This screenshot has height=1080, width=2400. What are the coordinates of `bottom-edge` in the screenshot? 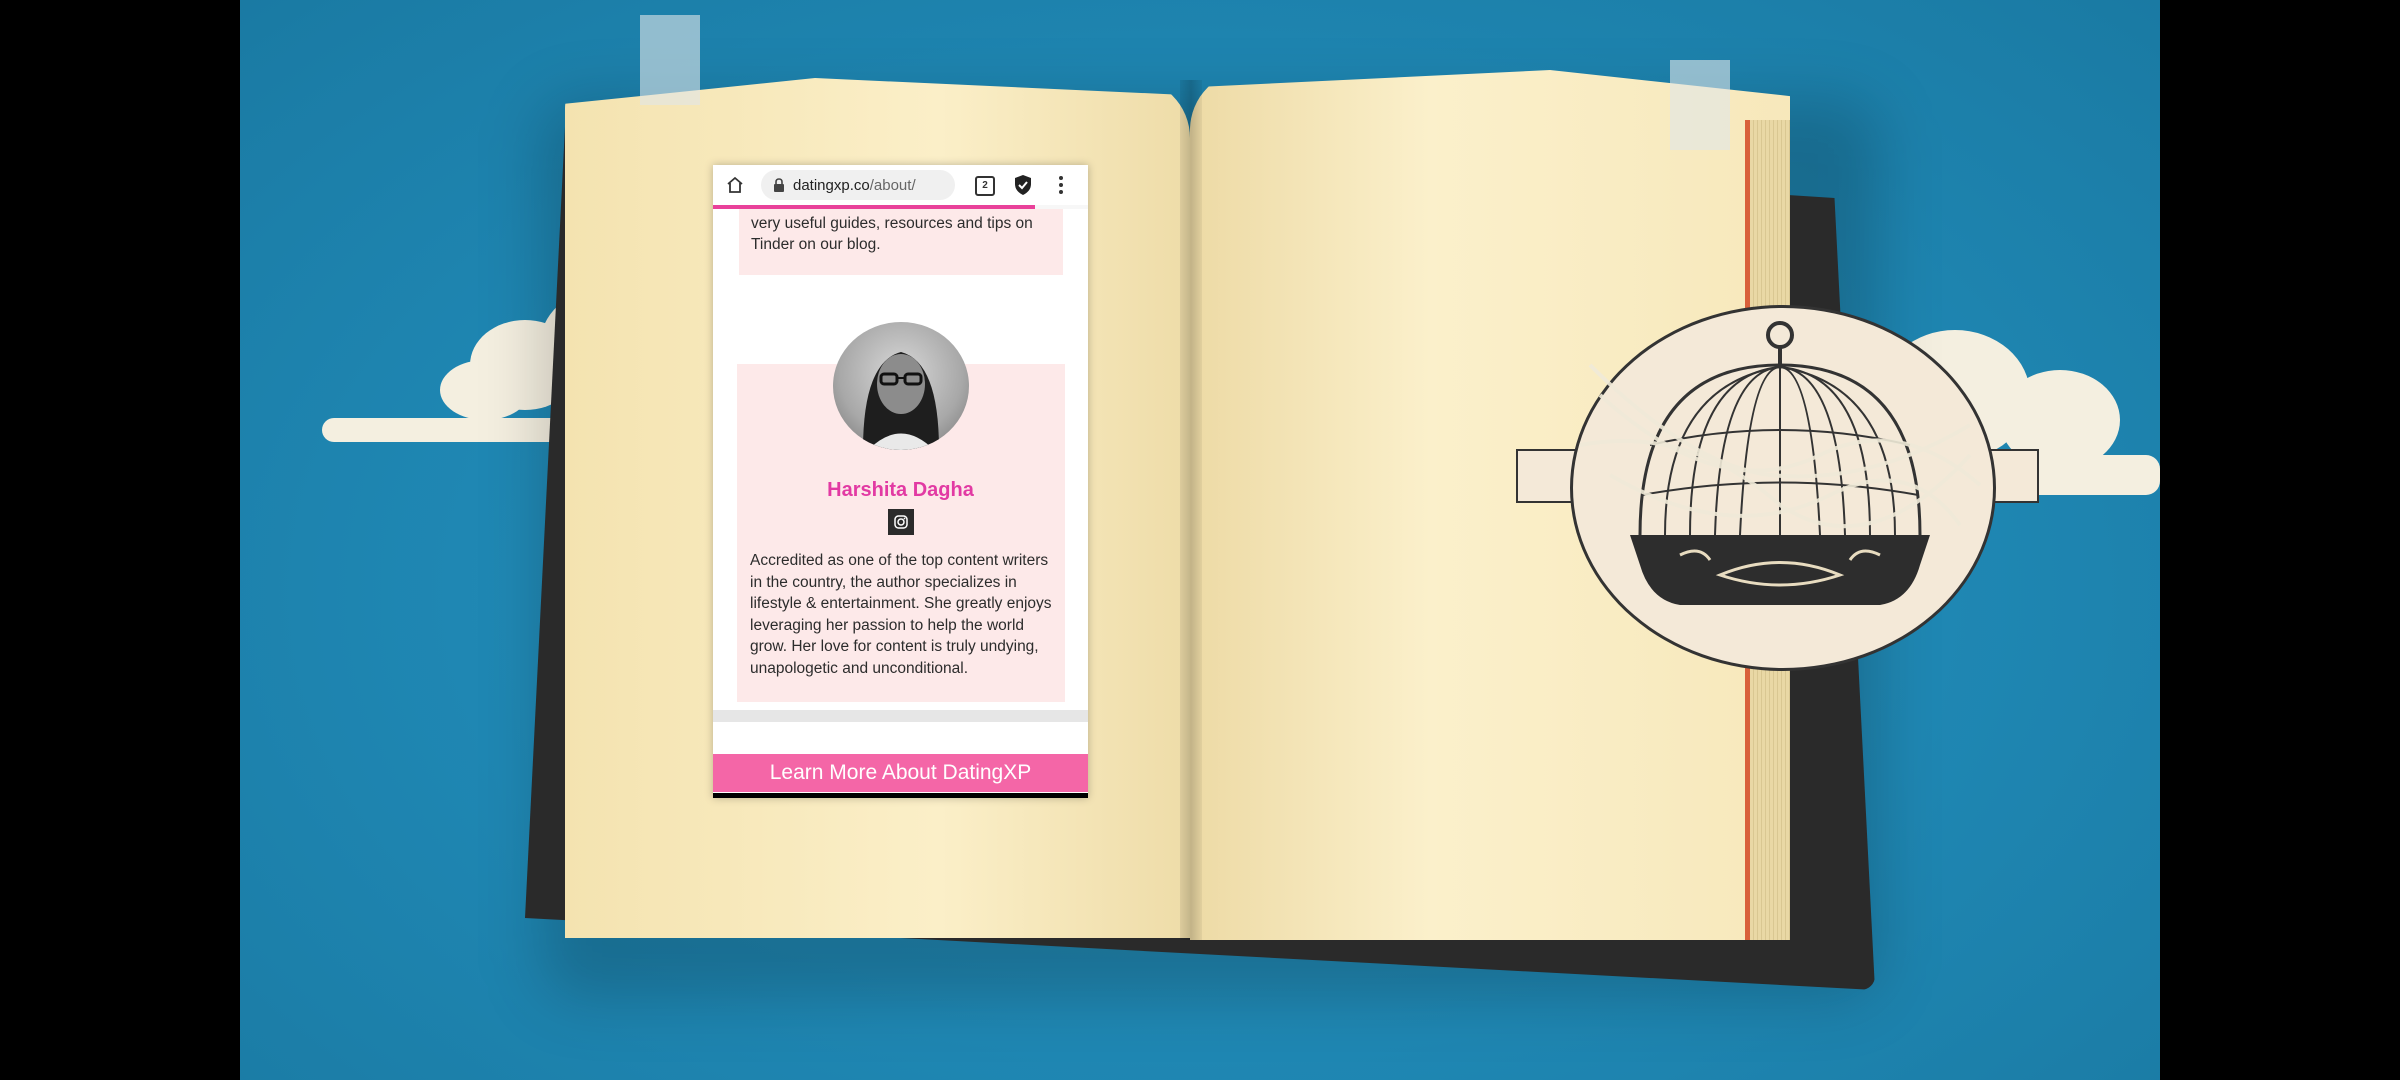 It's located at (900, 795).